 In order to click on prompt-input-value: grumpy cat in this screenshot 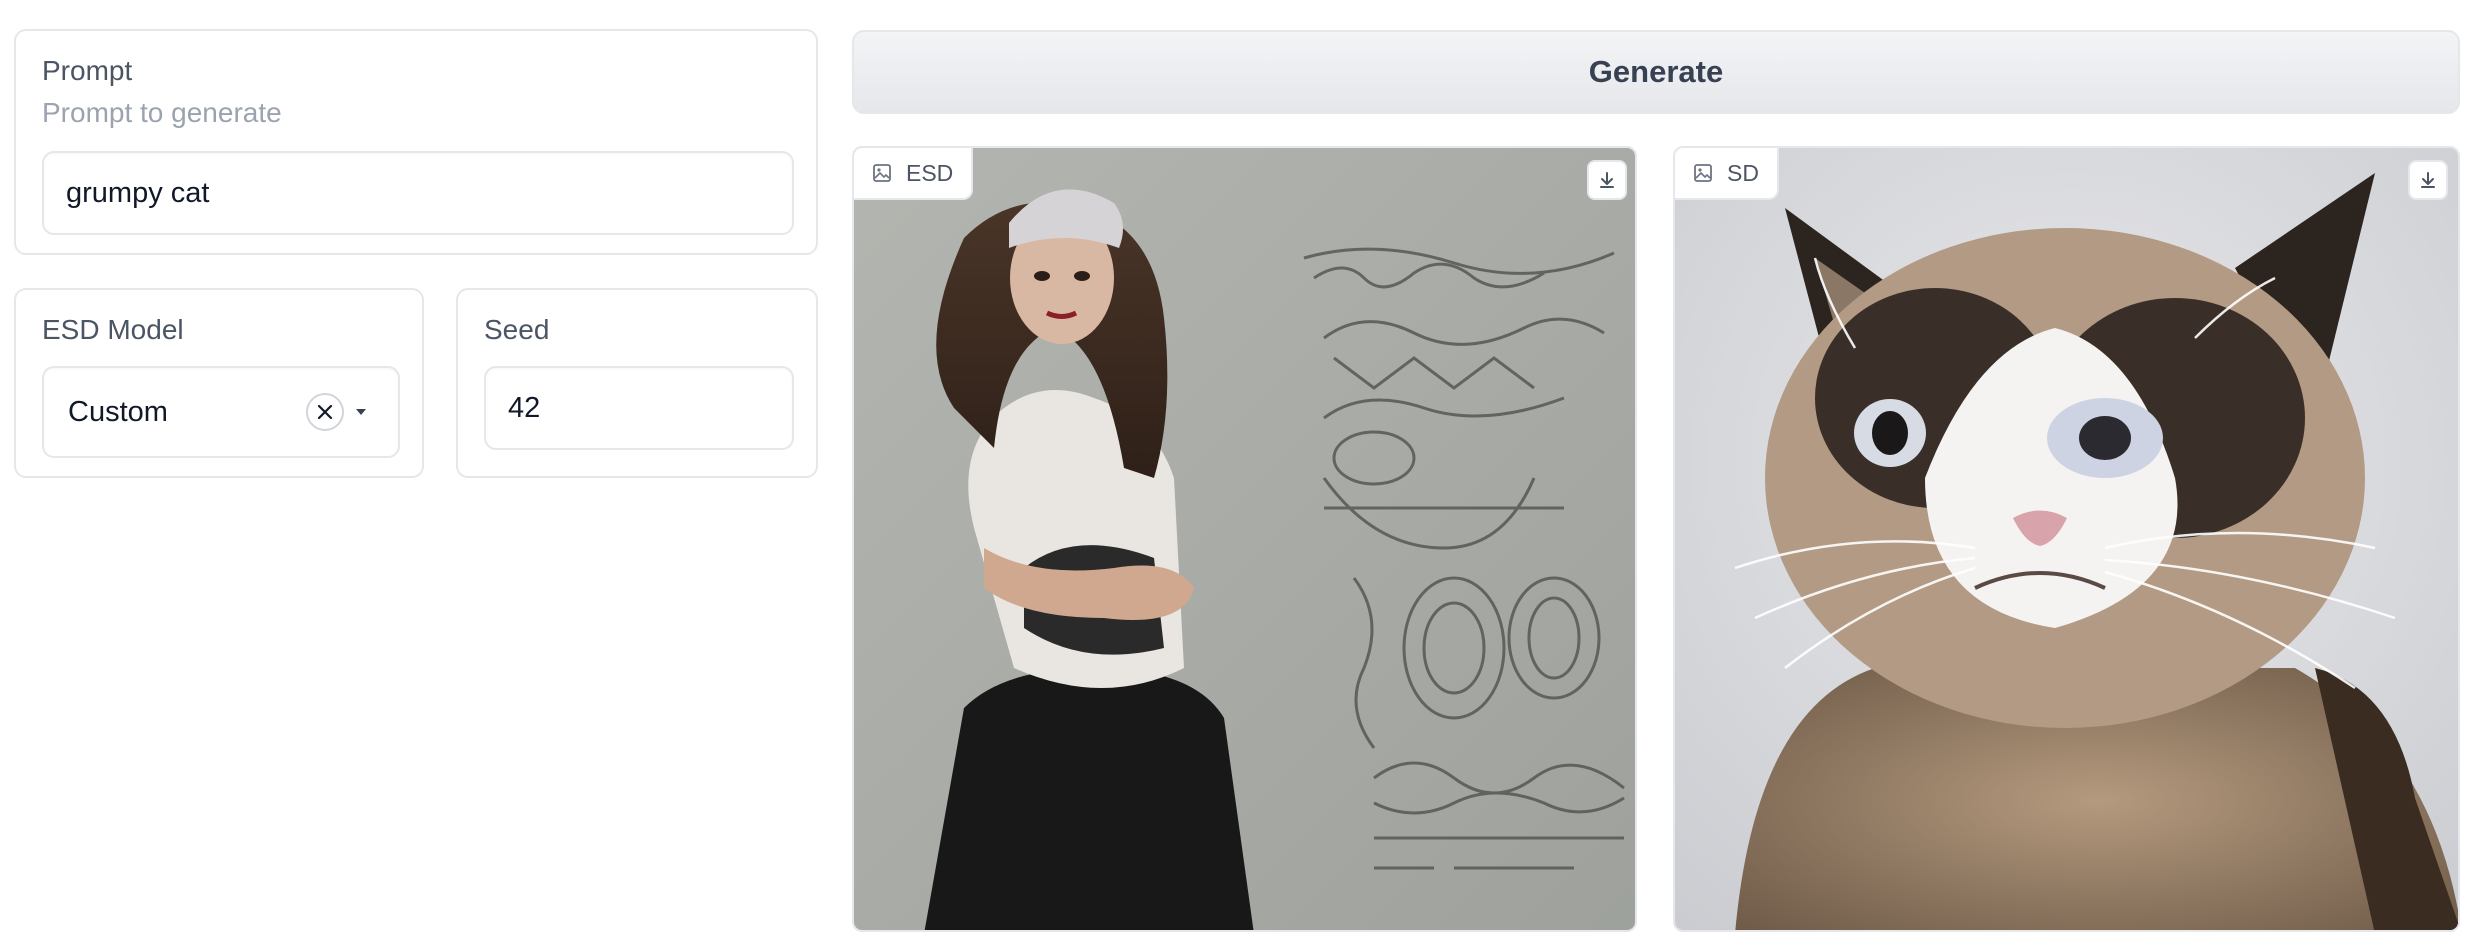, I will do `click(138, 192)`.